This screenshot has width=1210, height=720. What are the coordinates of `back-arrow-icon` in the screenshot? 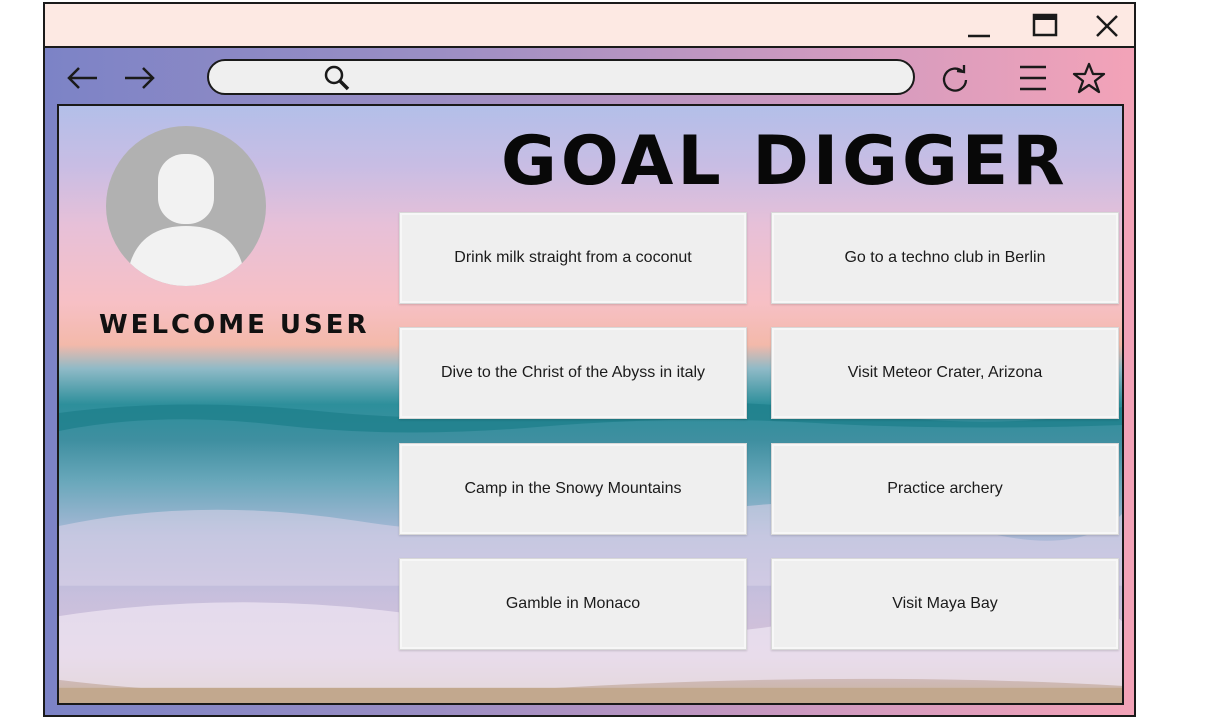 It's located at (83, 78).